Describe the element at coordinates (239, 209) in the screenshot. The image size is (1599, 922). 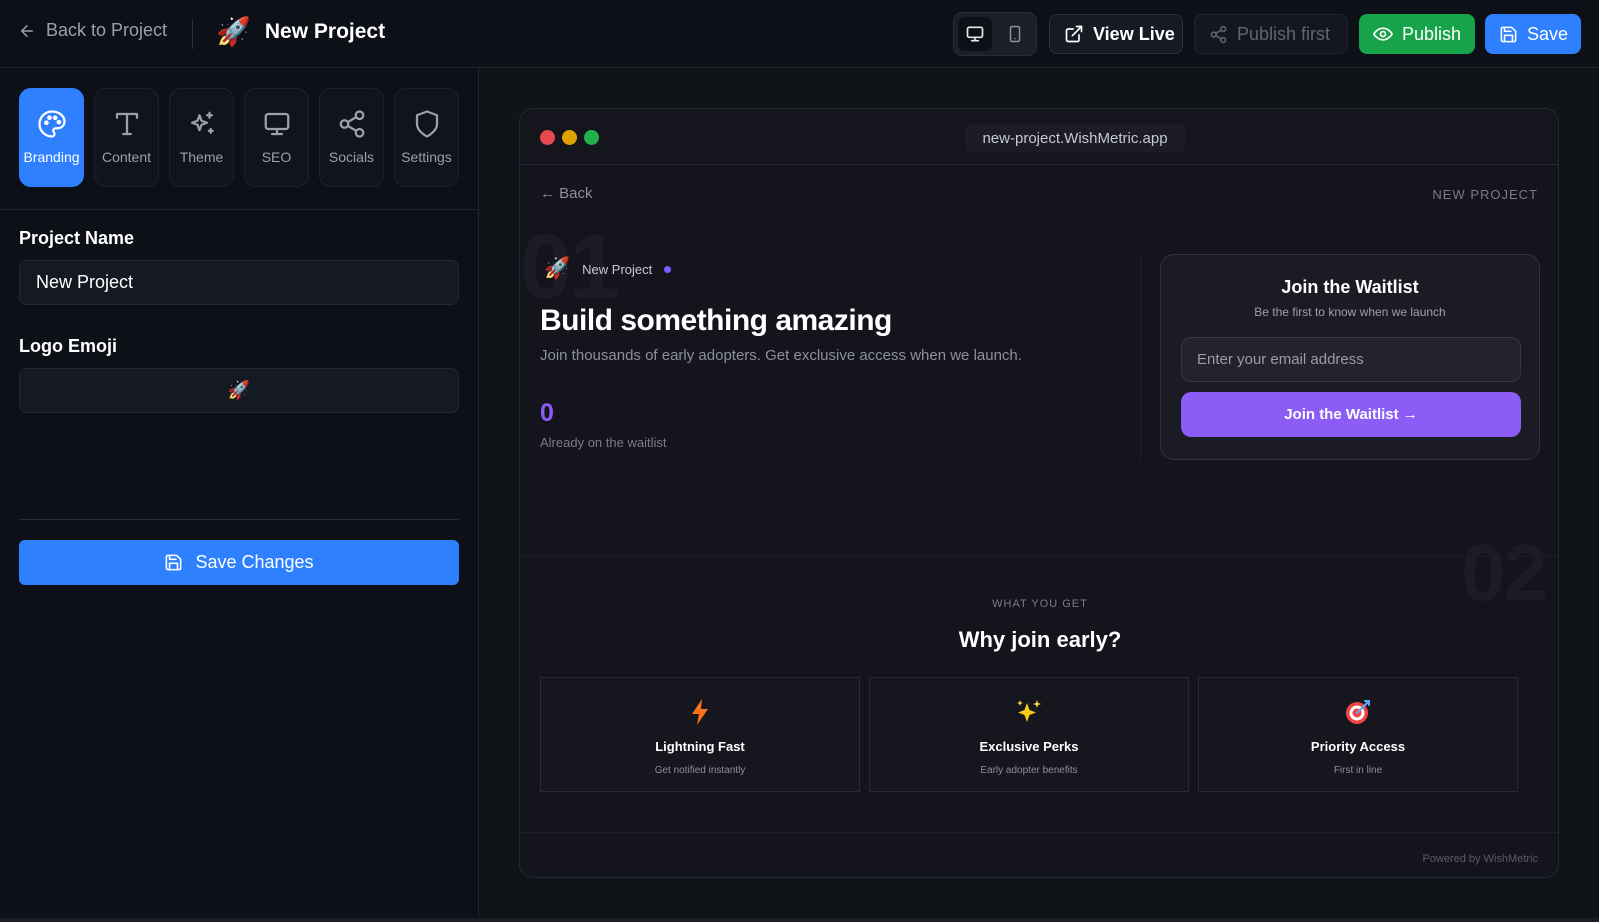
I see `sidebar-divider` at that location.